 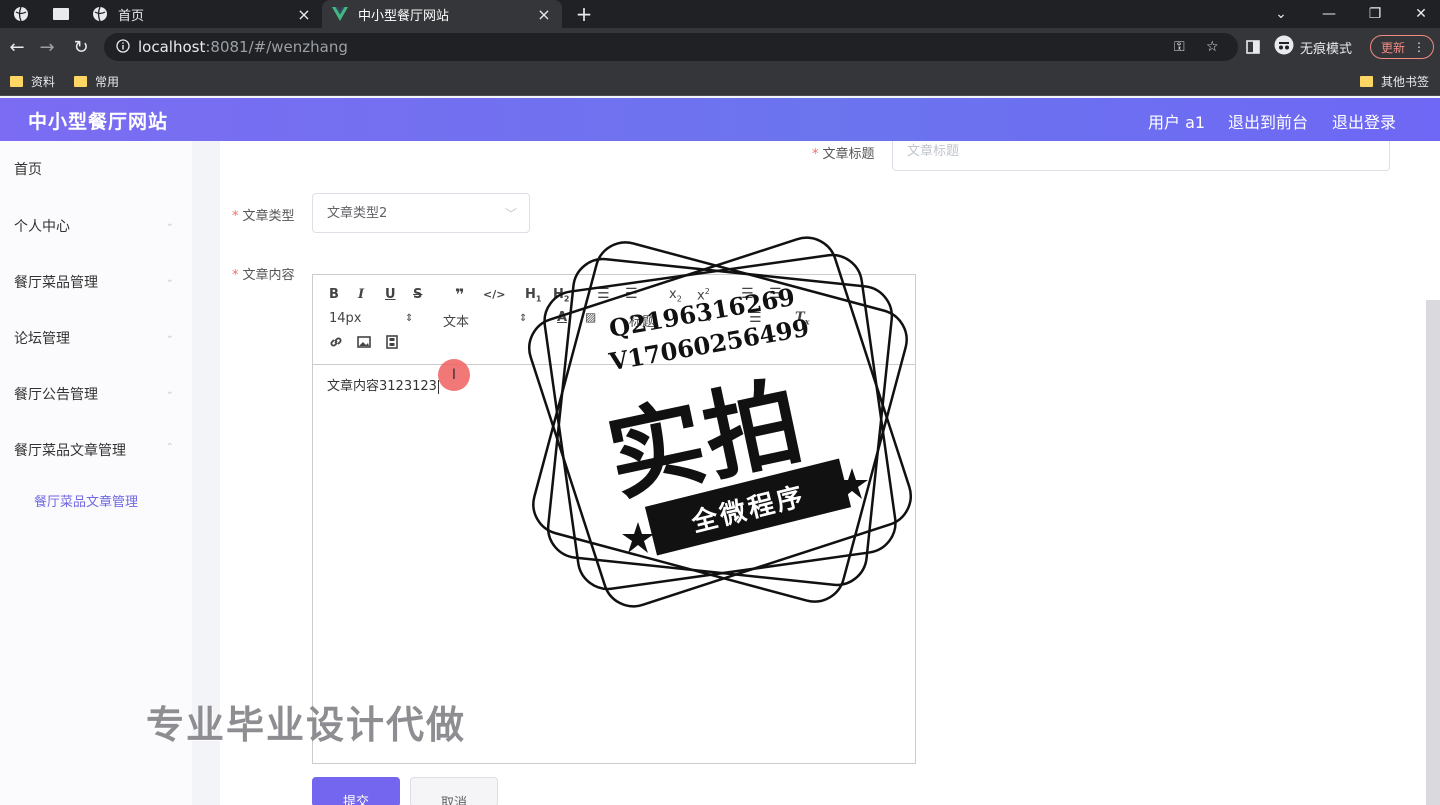 What do you see at coordinates (510, 214) in the screenshot?
I see `chevron-down-icon: ﹀` at bounding box center [510, 214].